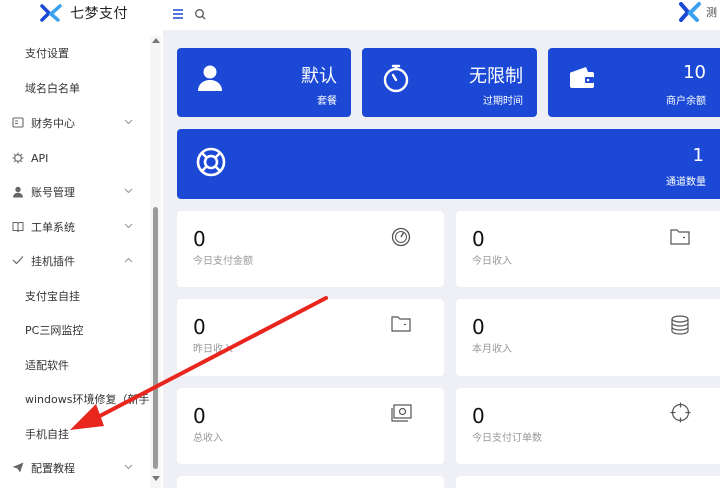  I want to click on search-icon, so click(200, 14).